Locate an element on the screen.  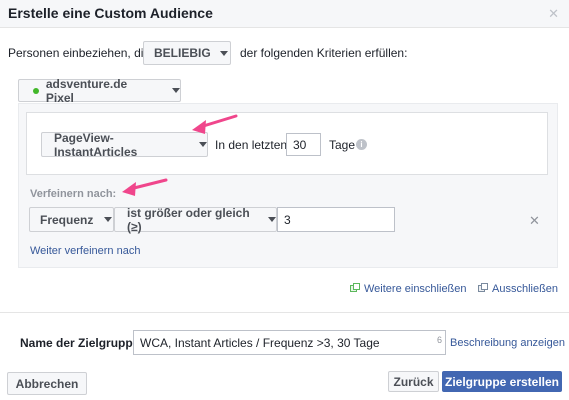
section-divider is located at coordinates (284, 312).